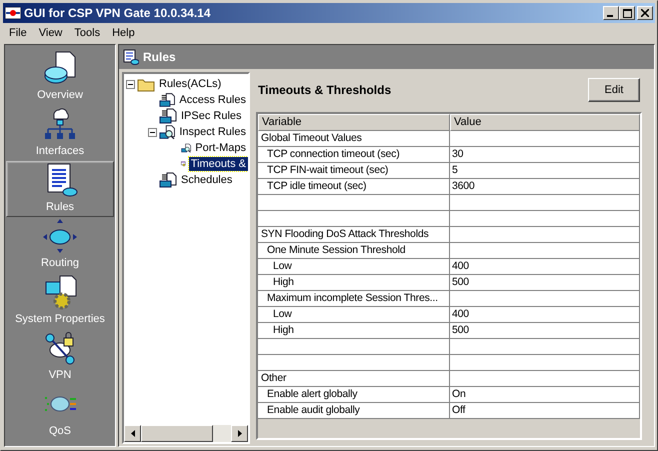 The height and width of the screenshot is (451, 658). What do you see at coordinates (60, 413) in the screenshot?
I see `sidebar-item: QoS` at bounding box center [60, 413].